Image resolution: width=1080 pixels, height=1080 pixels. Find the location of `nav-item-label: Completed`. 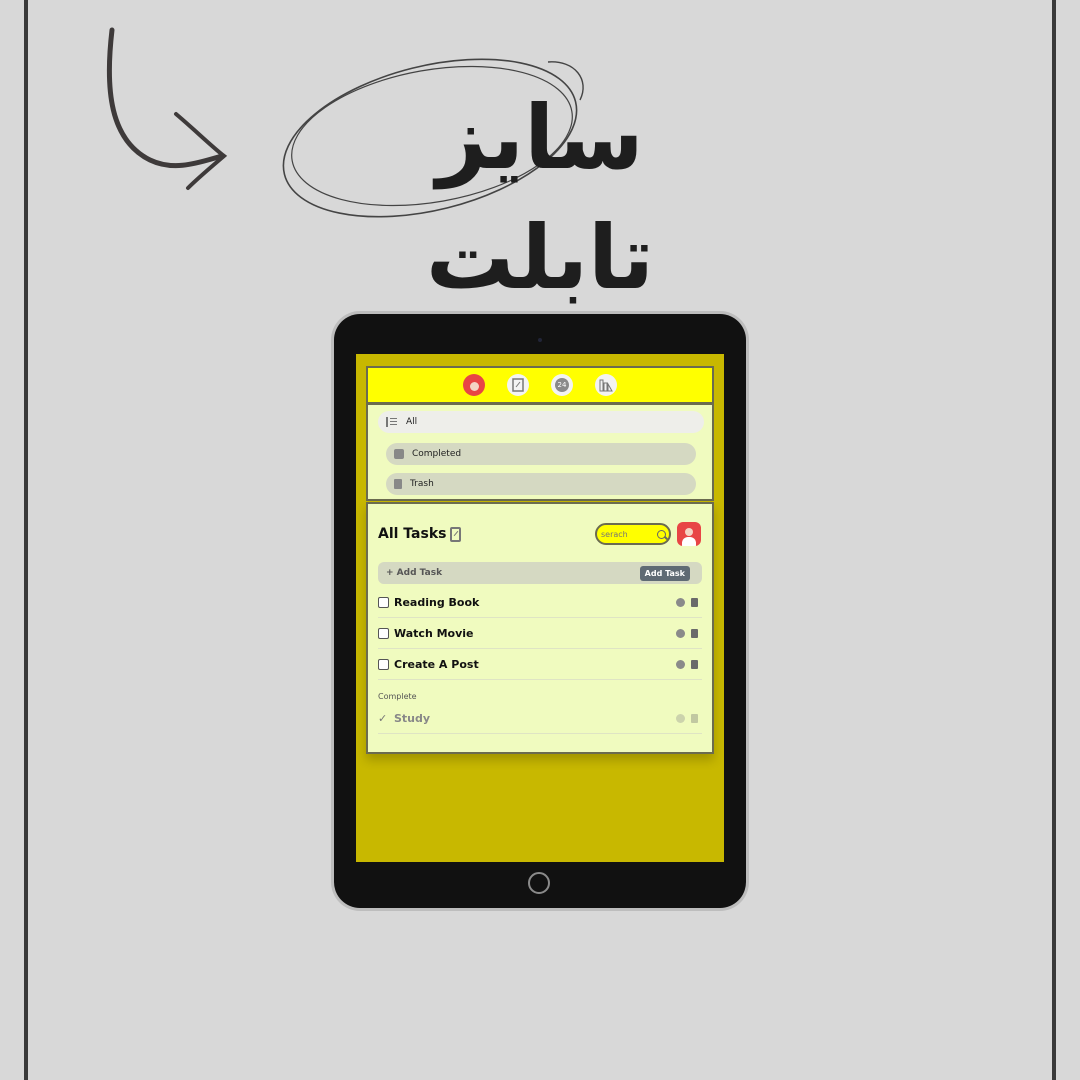

nav-item-label: Completed is located at coordinates (437, 454).